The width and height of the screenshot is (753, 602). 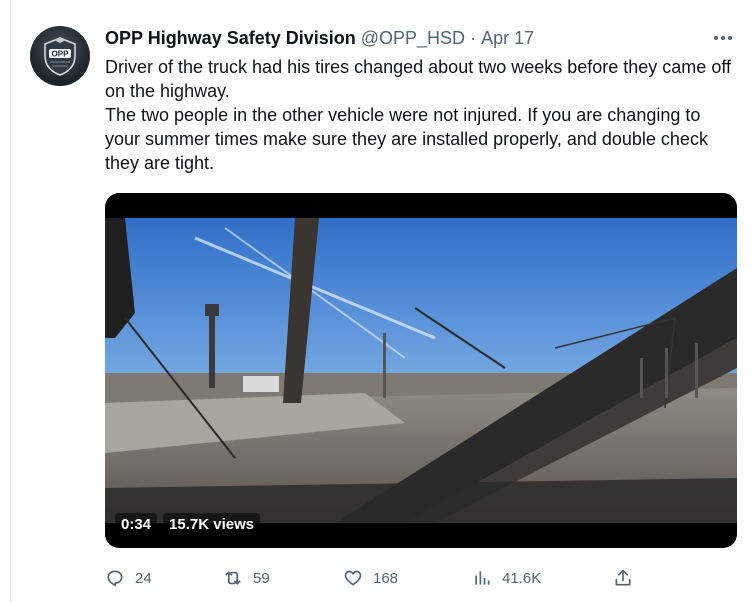 I want to click on views-count: 41.6K, so click(x=522, y=578).